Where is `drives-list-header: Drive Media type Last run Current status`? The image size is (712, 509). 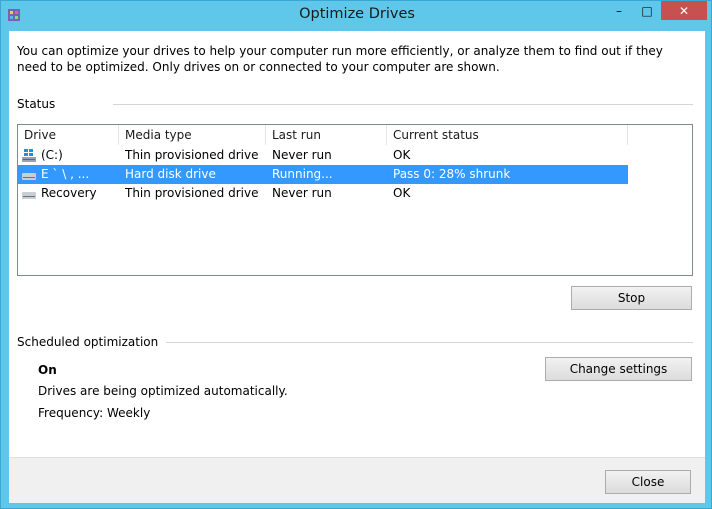 drives-list-header: Drive Media type Last run Current status is located at coordinates (355, 135).